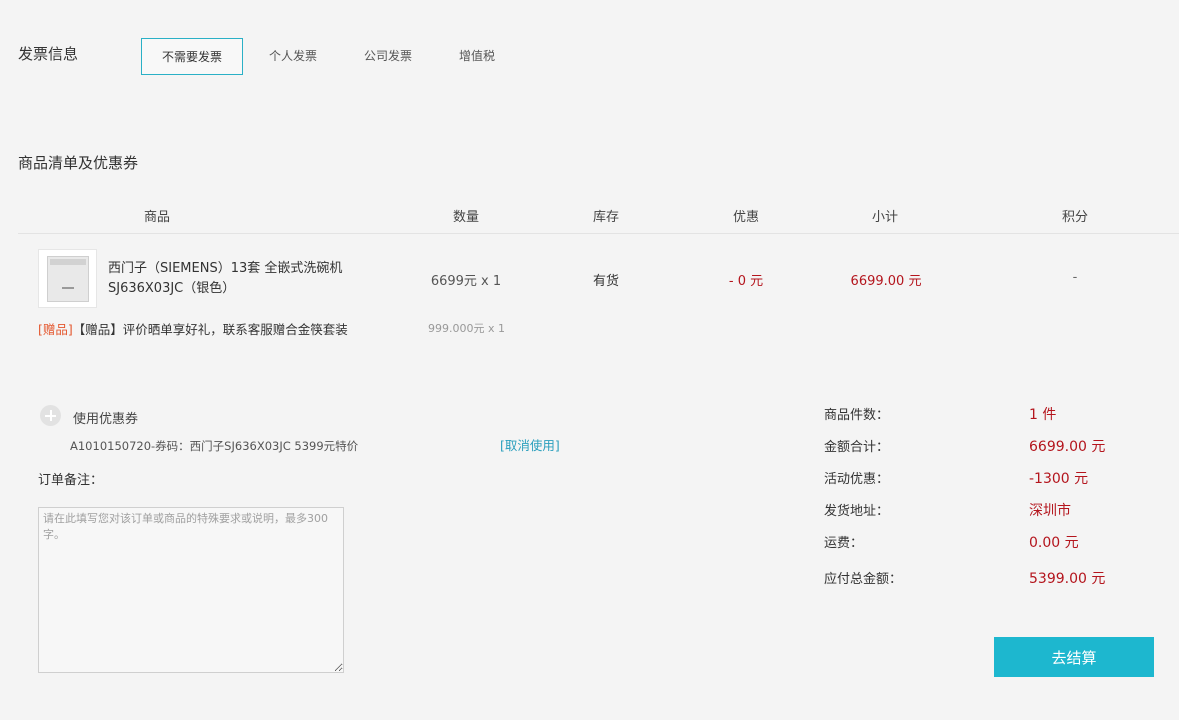 The width and height of the screenshot is (1179, 720). I want to click on goods-section-title: 商品清单及优惠券, so click(78, 163).